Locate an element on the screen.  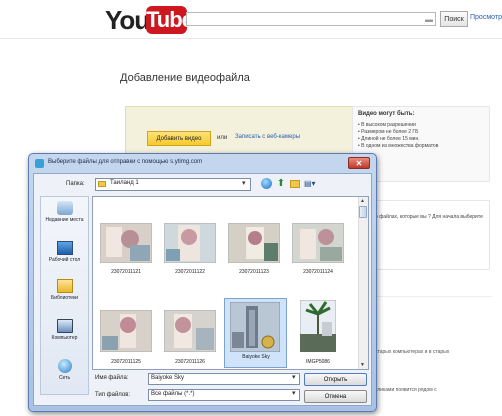
youtube-logo-tube: Tube is located at coordinates (170, 20).